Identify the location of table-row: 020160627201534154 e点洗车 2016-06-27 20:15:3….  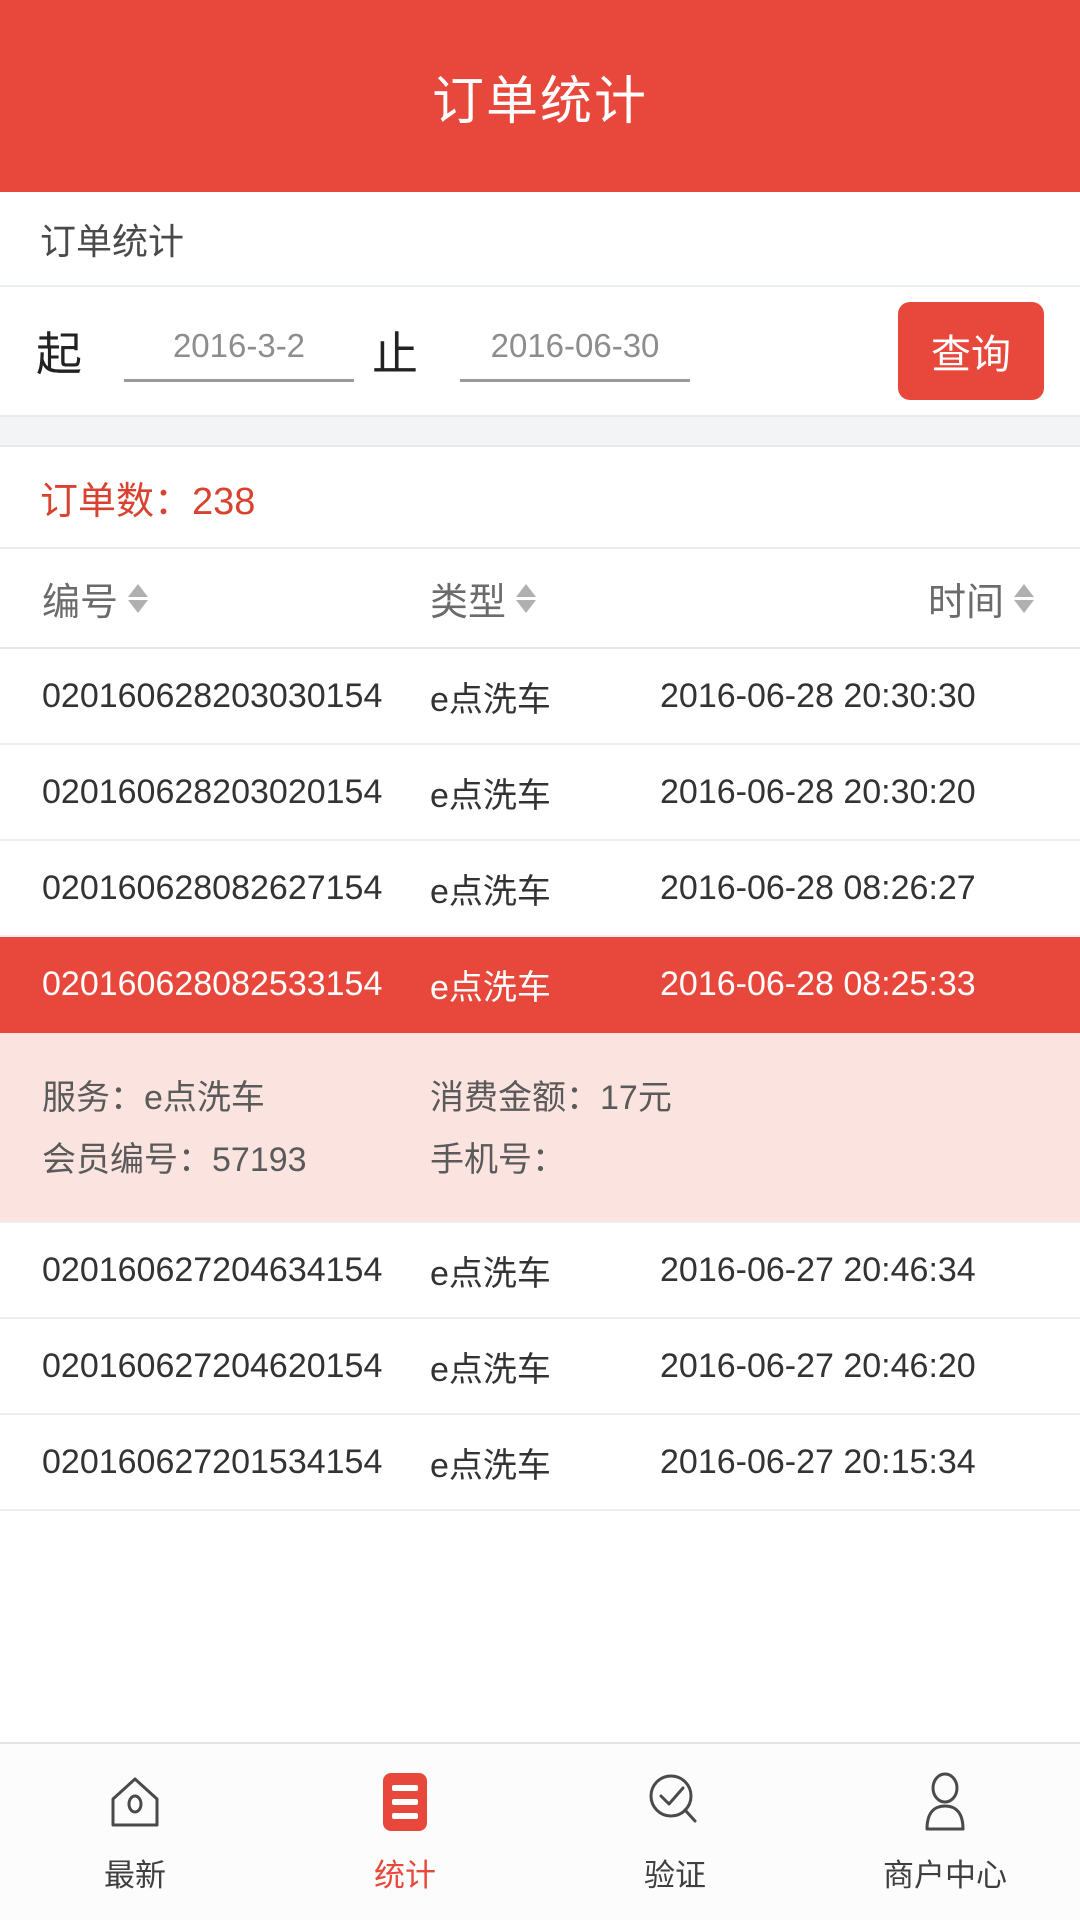
(540, 1463).